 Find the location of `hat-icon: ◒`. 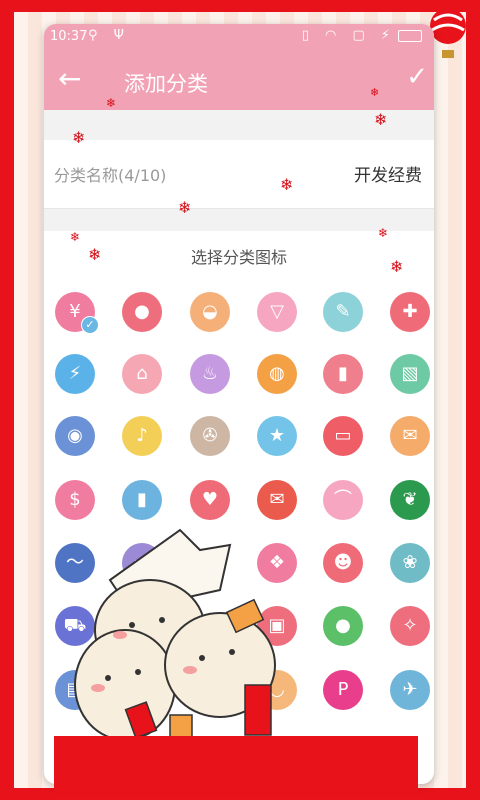

hat-icon: ◒ is located at coordinates (210, 312).